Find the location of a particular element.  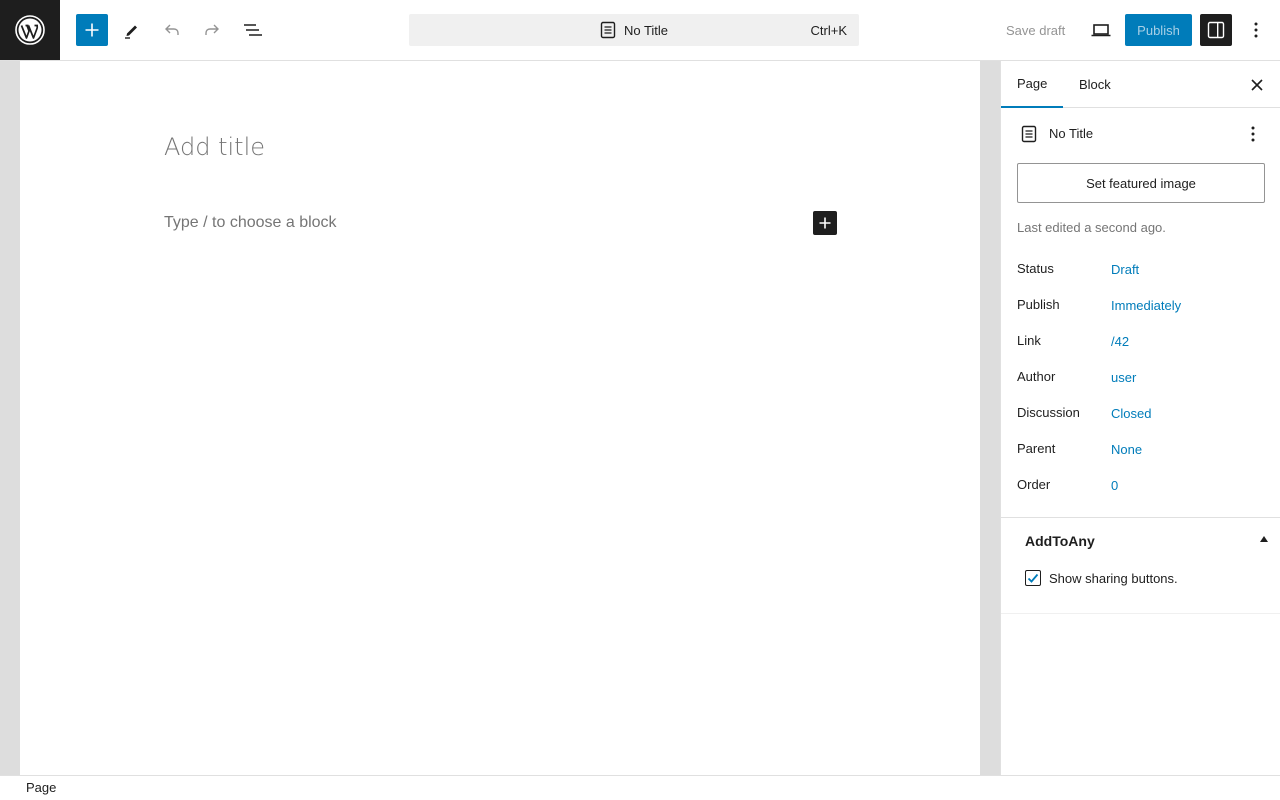

title-input: Add title is located at coordinates (214, 147).